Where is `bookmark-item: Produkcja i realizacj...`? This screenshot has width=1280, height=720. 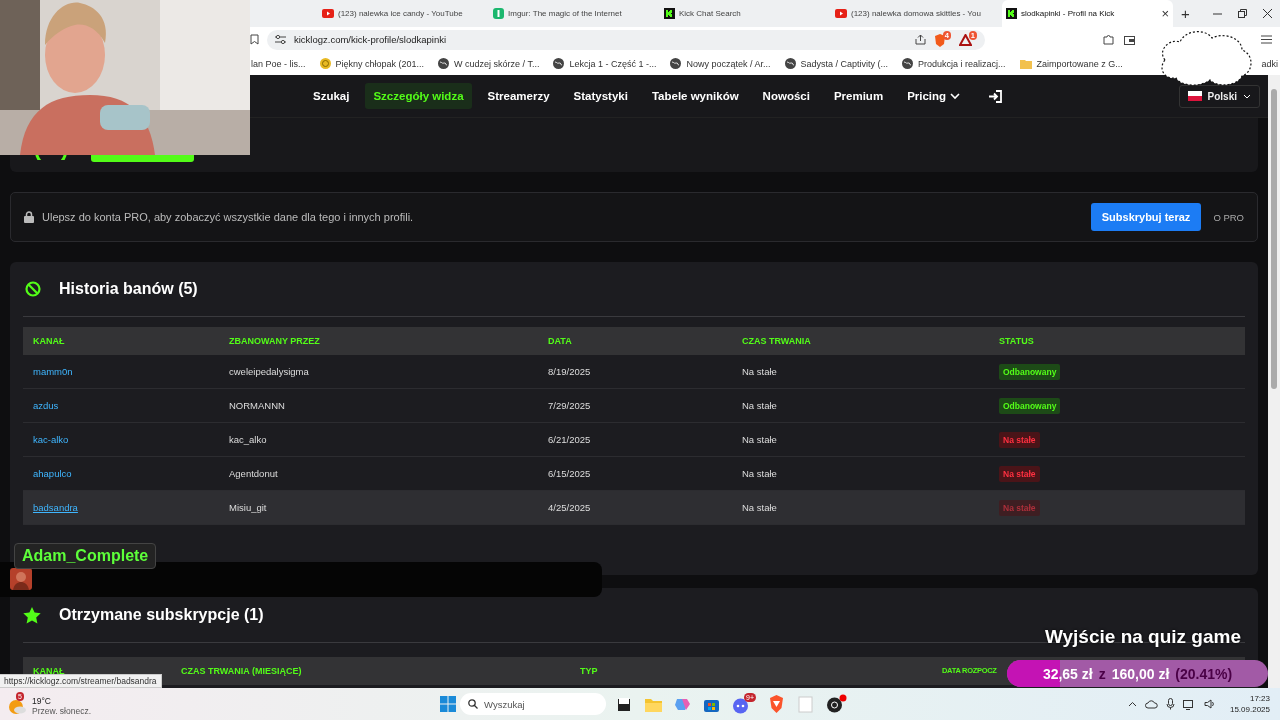 bookmark-item: Produkcja i realizacj... is located at coordinates (954, 63).